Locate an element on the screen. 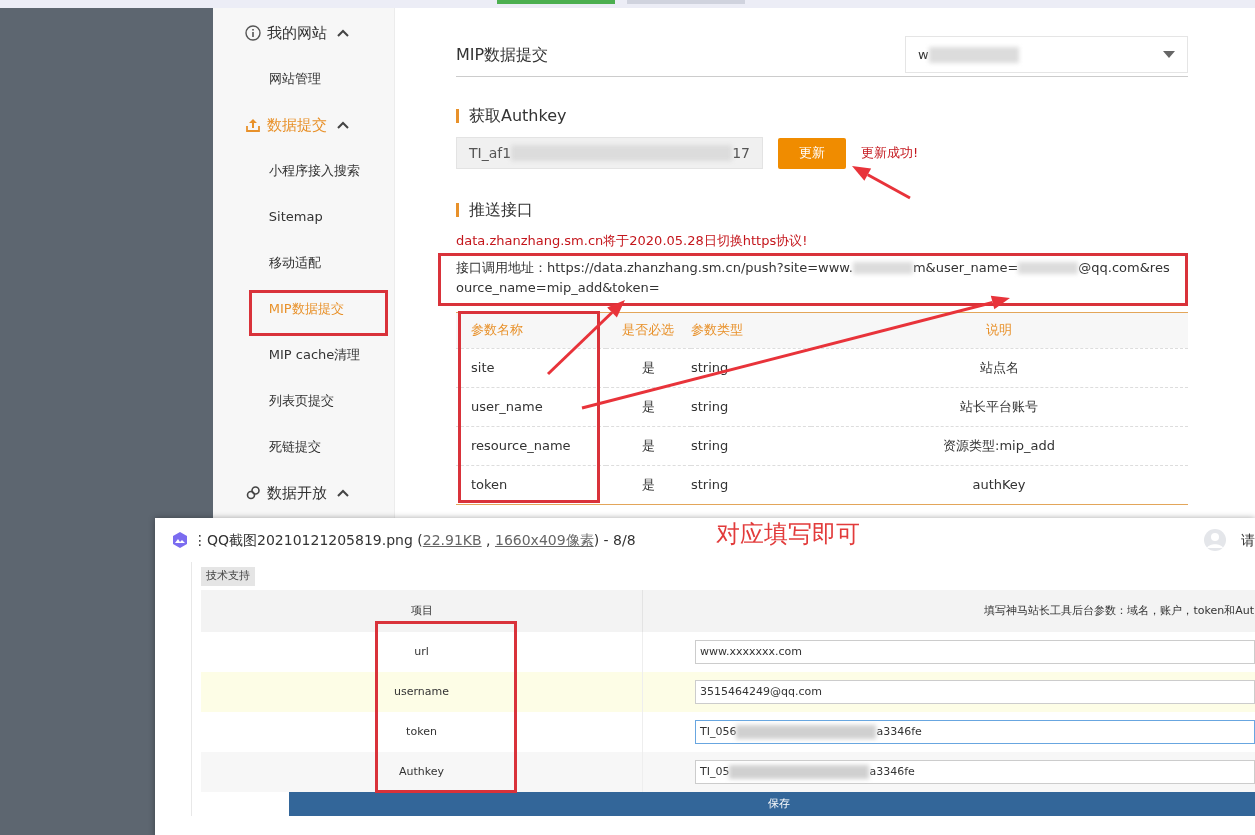  table-cell: site is located at coordinates (531, 367).